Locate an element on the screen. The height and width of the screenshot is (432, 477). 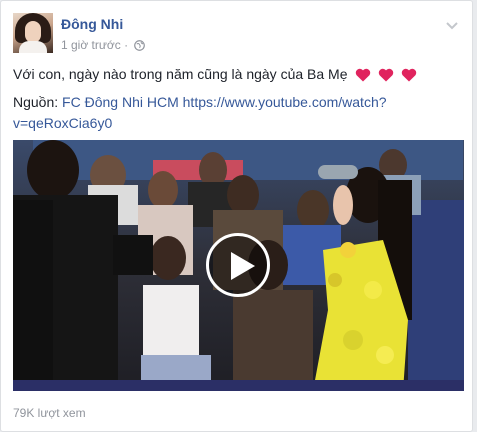
globe-icon is located at coordinates (140, 47).